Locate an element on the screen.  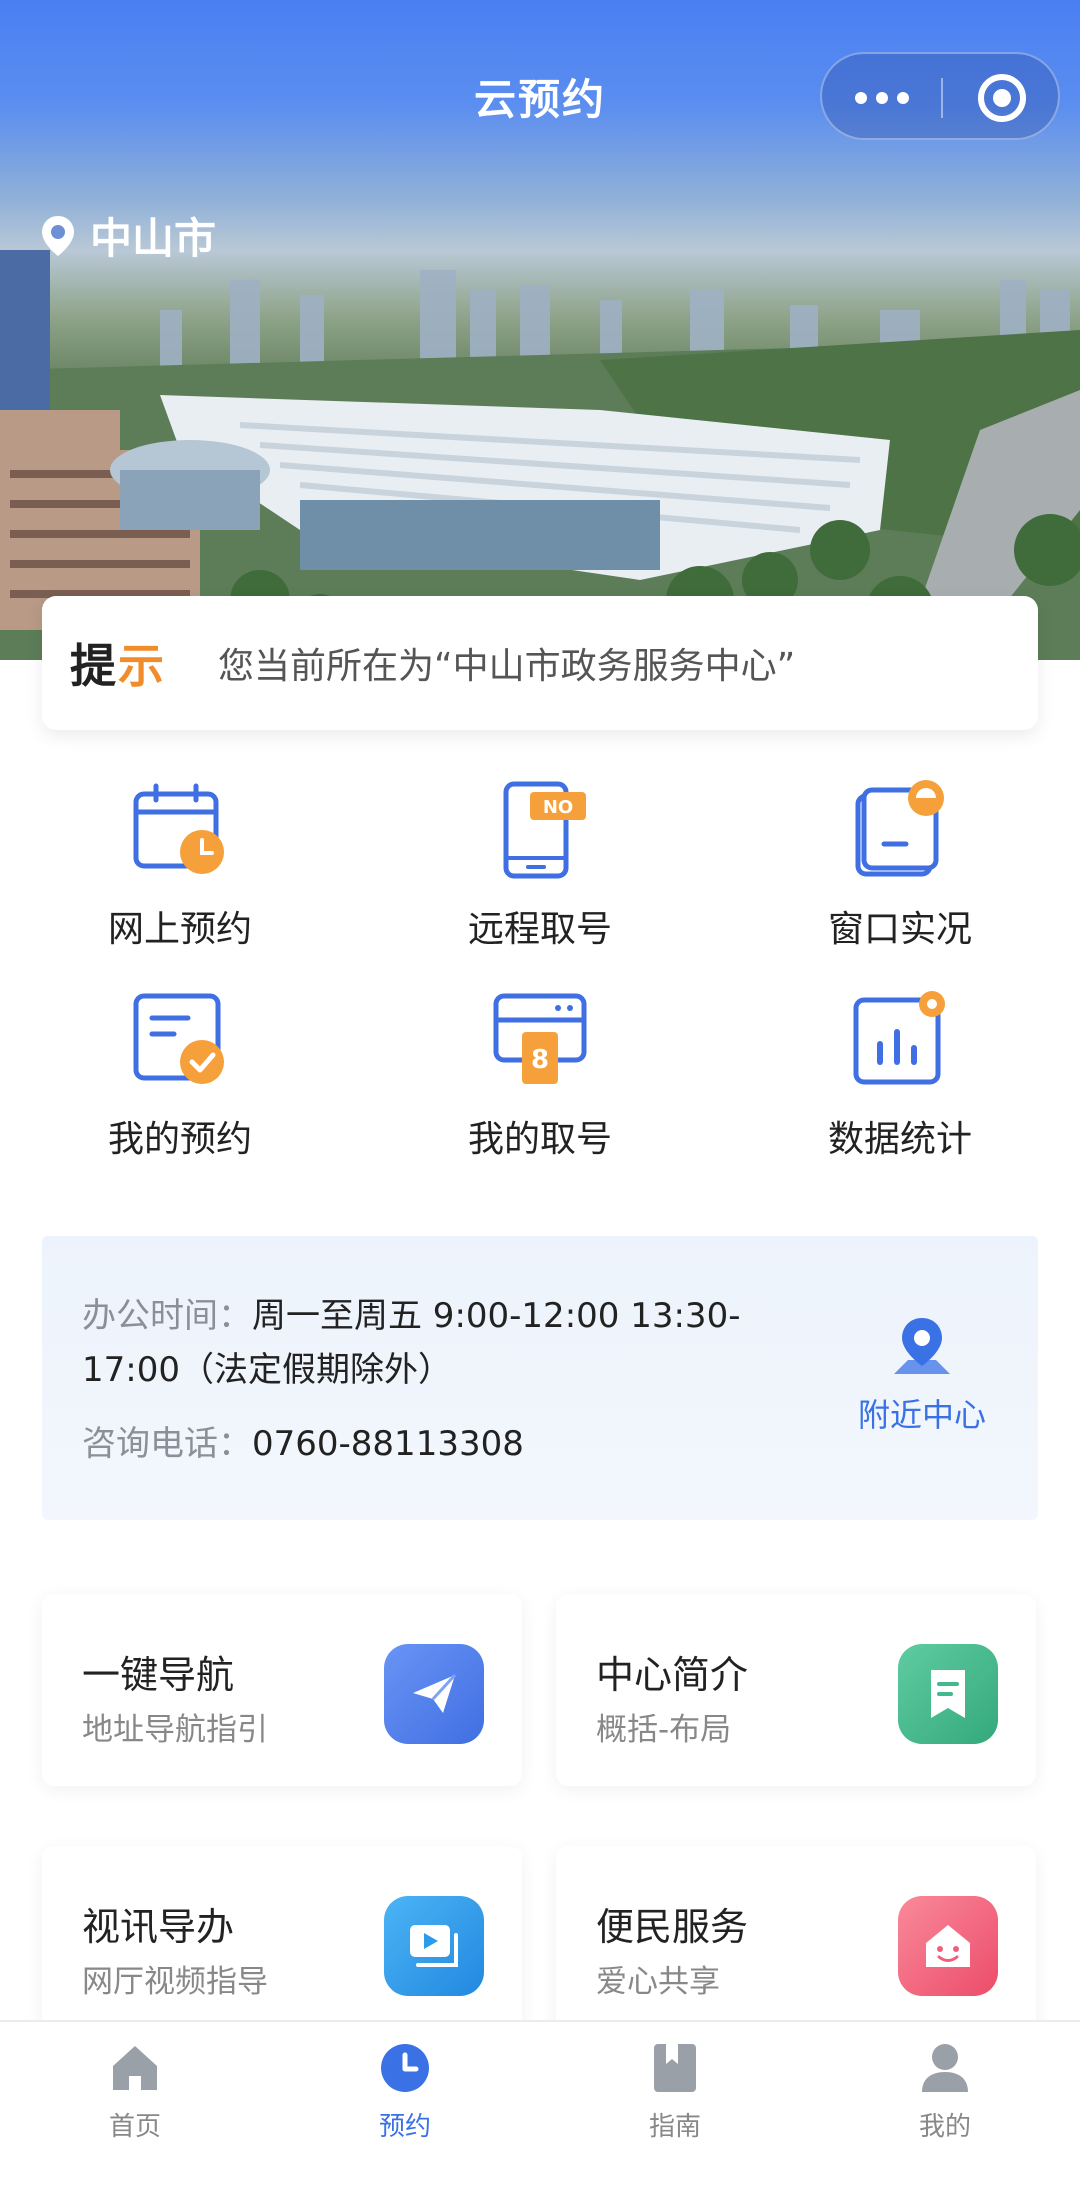
smile-house-icon is located at coordinates (948, 1946).